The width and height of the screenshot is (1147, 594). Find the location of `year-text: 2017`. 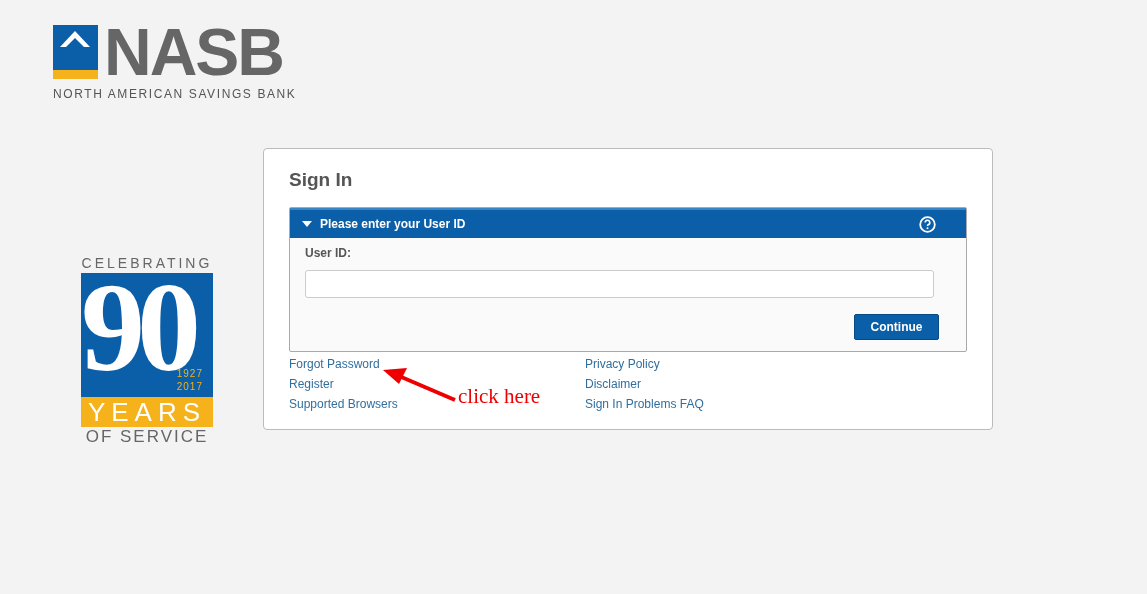

year-text: 2017 is located at coordinates (189, 386).